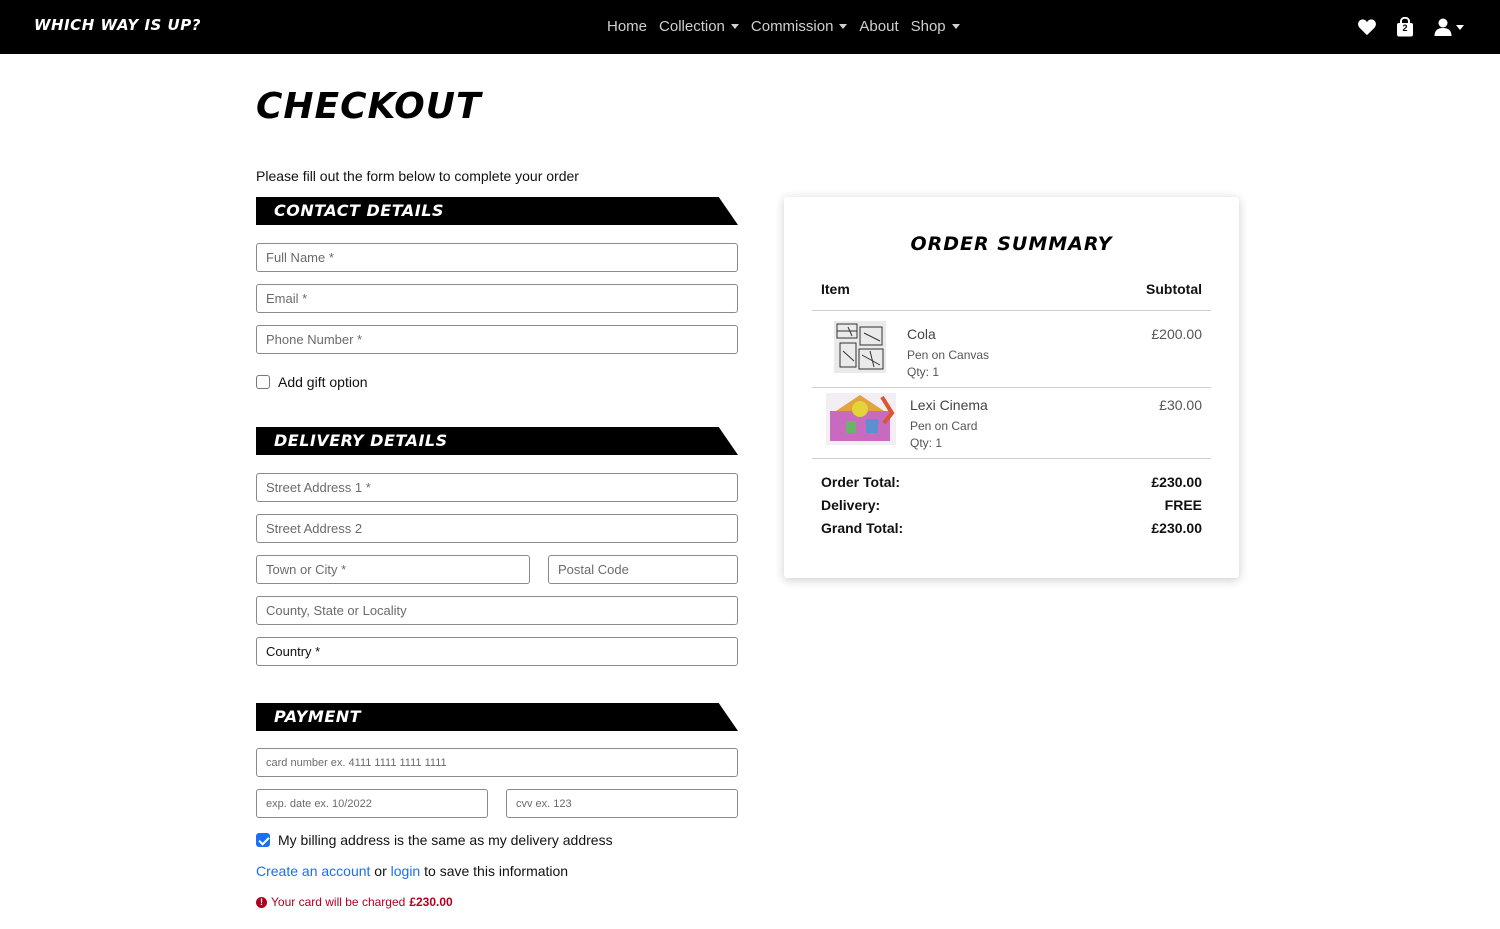  I want to click on nav-home: Home, so click(627, 26).